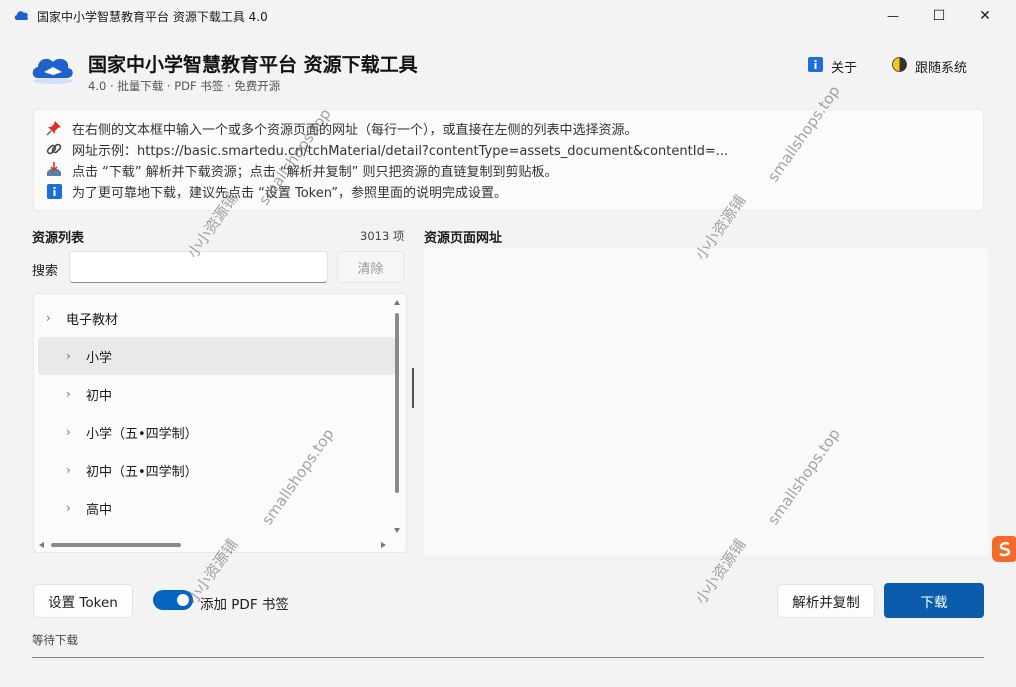 Image resolution: width=1016 pixels, height=687 pixels. I want to click on parse-copy-label: 解析并复制, so click(826, 603).